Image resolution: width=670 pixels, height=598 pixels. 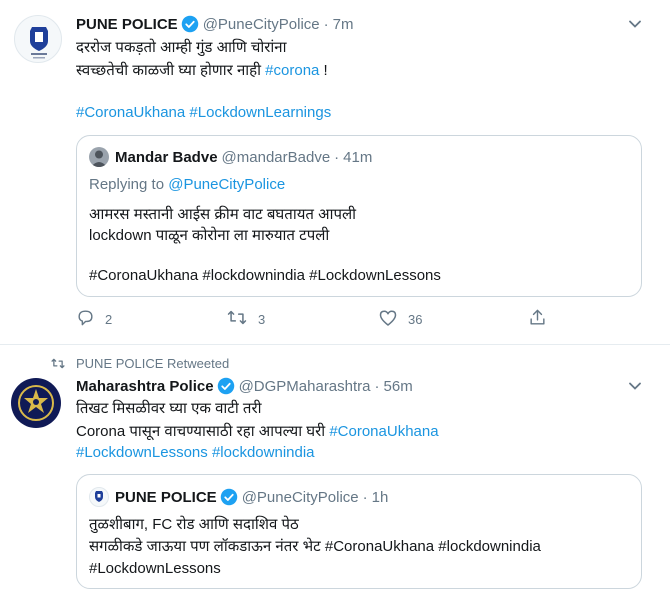 What do you see at coordinates (489, 546) in the screenshot?
I see `quote-hashtag: #lockdownindia` at bounding box center [489, 546].